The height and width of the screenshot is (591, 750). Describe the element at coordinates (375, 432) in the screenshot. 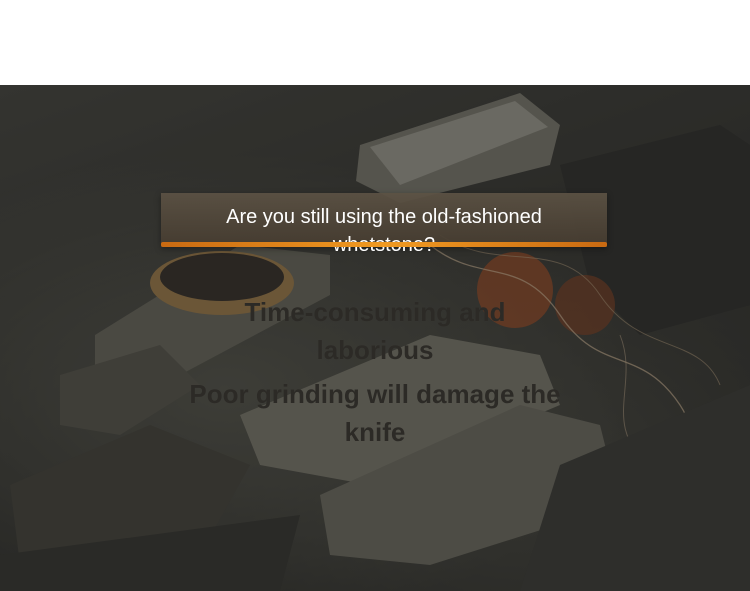

I see `point2-line2: knife` at that location.